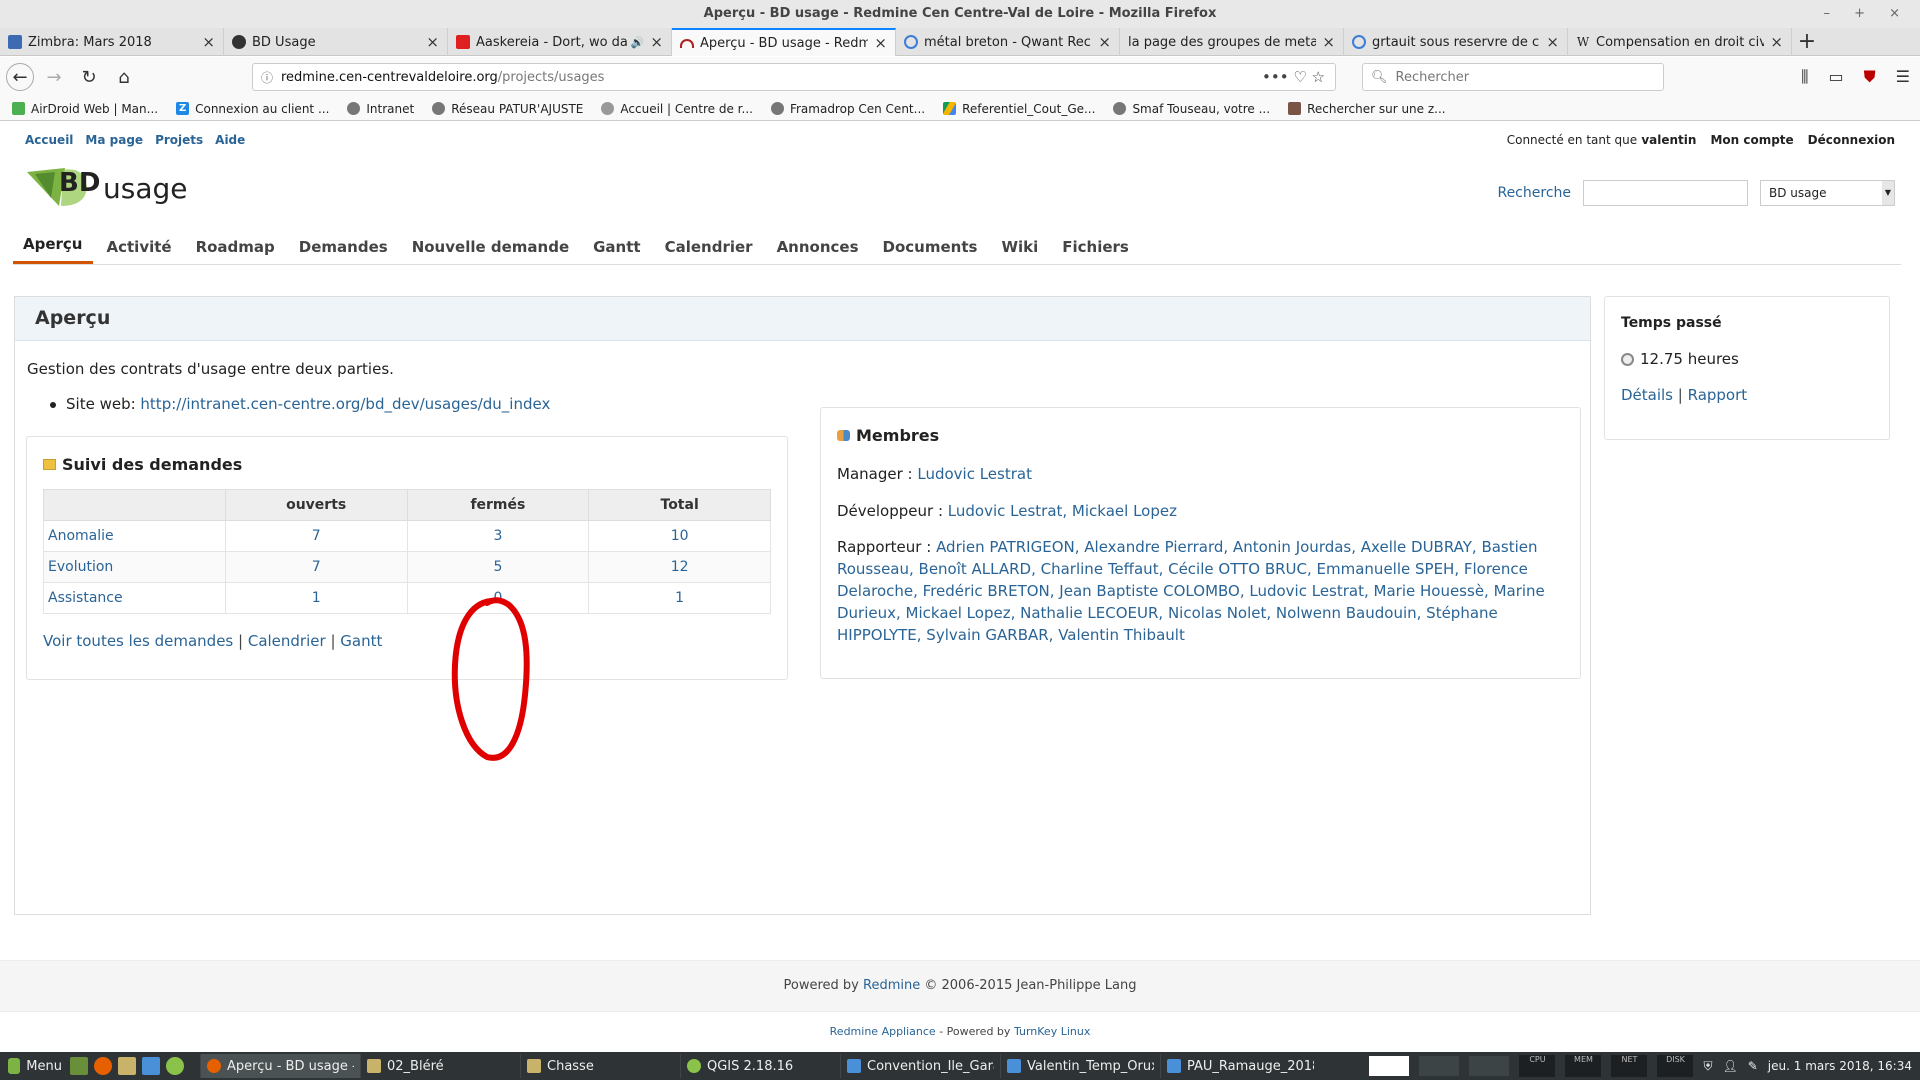 Image resolution: width=1920 pixels, height=1080 pixels. I want to click on open-count-link: 1, so click(316, 598).